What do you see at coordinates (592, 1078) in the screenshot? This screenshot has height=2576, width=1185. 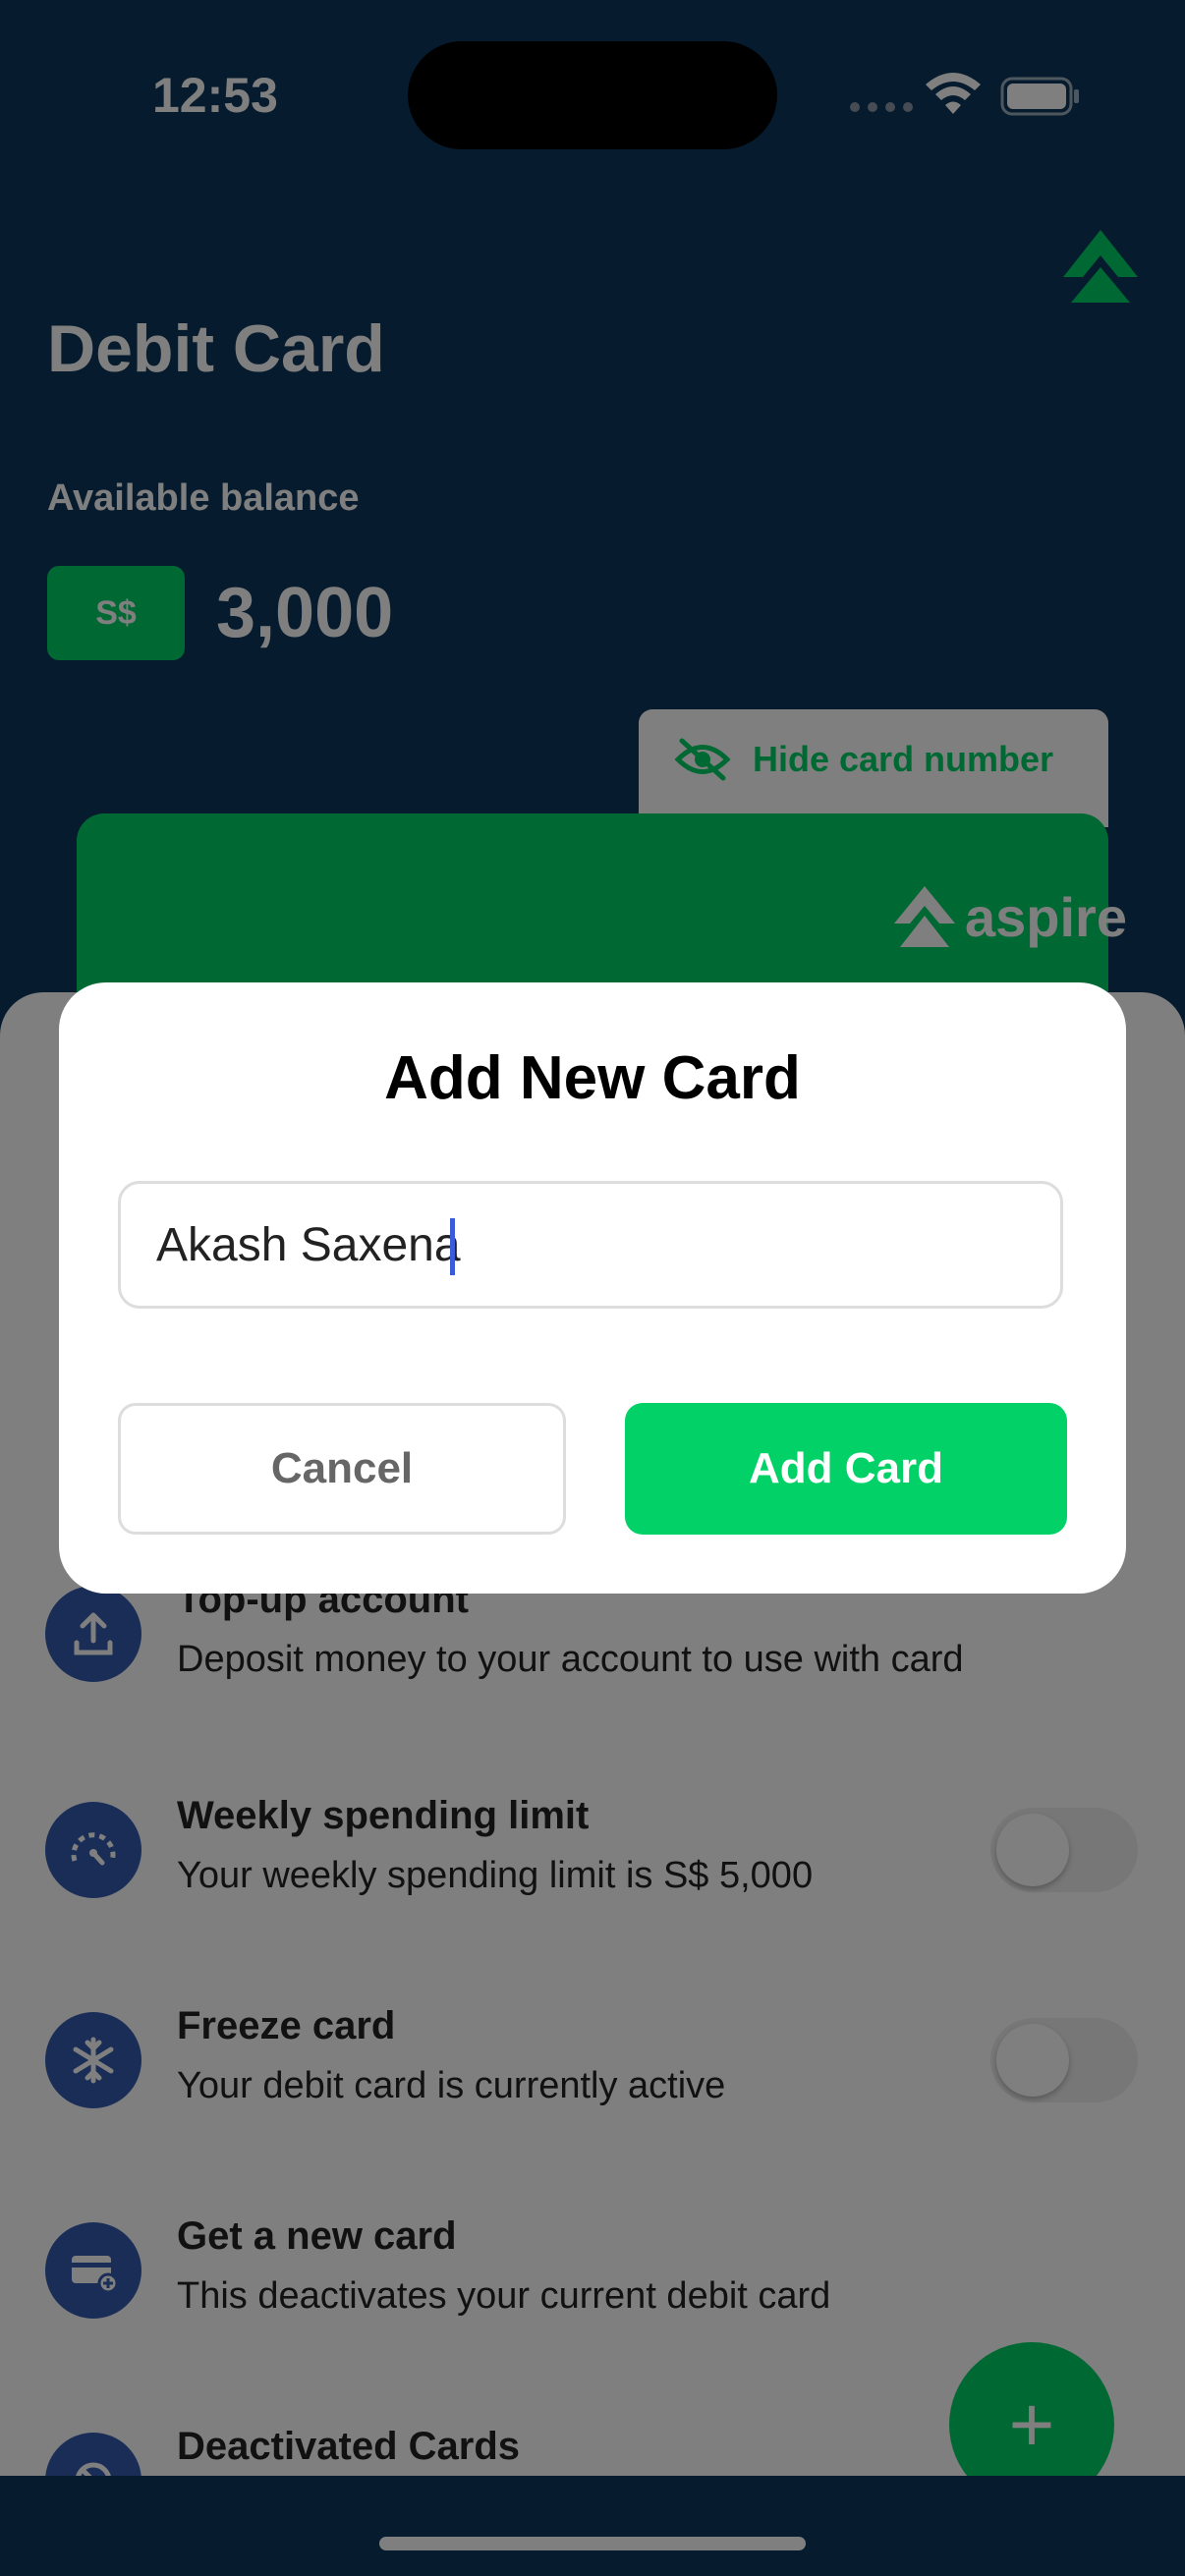 I see `dialog-title: Add New Card` at bounding box center [592, 1078].